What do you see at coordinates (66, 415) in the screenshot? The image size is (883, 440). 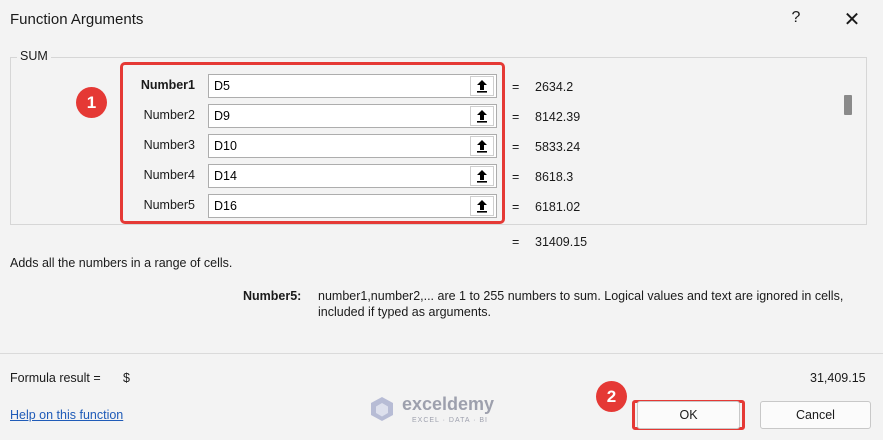 I see `help-on-function-link: Help on this function` at bounding box center [66, 415].